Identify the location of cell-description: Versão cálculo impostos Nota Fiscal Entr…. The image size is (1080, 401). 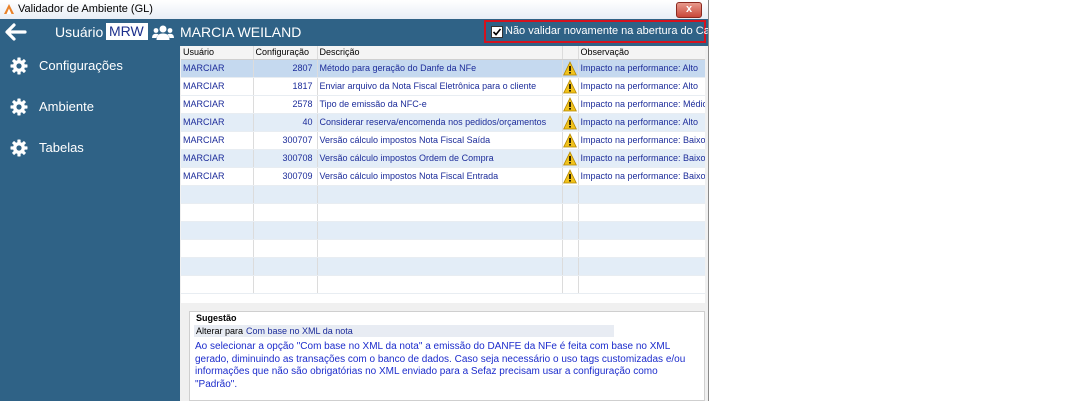
(440, 176).